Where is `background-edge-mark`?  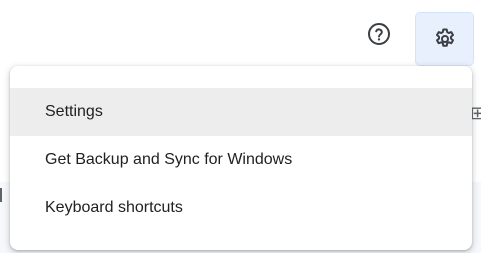
background-edge-mark is located at coordinates (1, 195).